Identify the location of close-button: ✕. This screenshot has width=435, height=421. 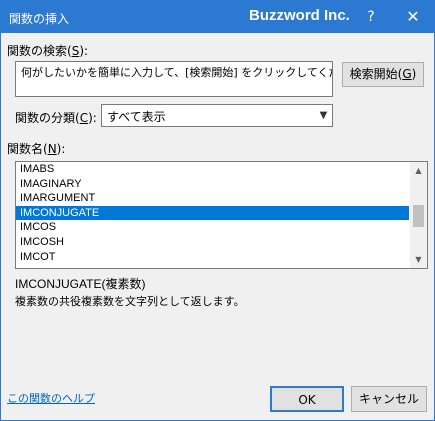
(413, 17).